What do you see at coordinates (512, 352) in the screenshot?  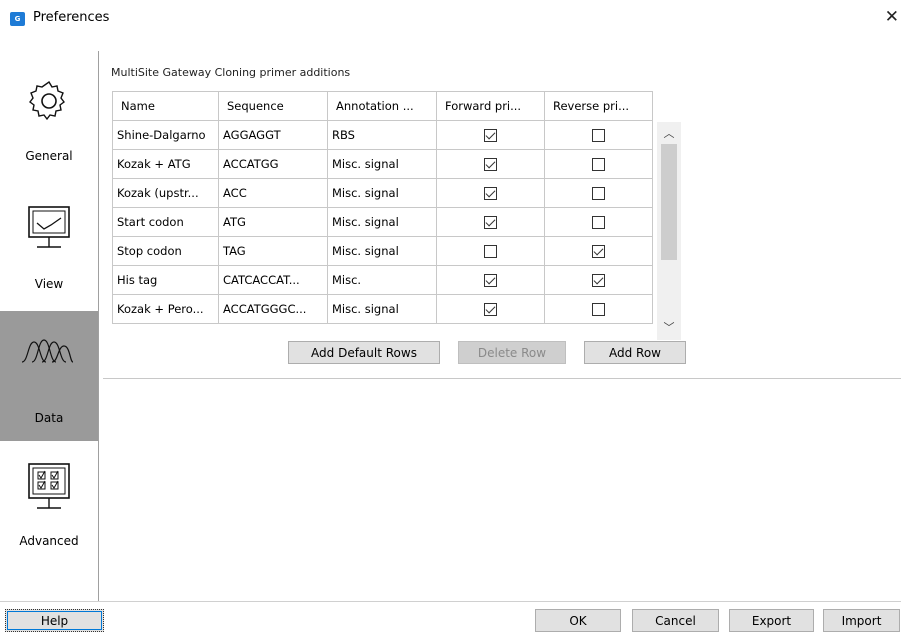 I see `delete-row-button: Delete Row` at bounding box center [512, 352].